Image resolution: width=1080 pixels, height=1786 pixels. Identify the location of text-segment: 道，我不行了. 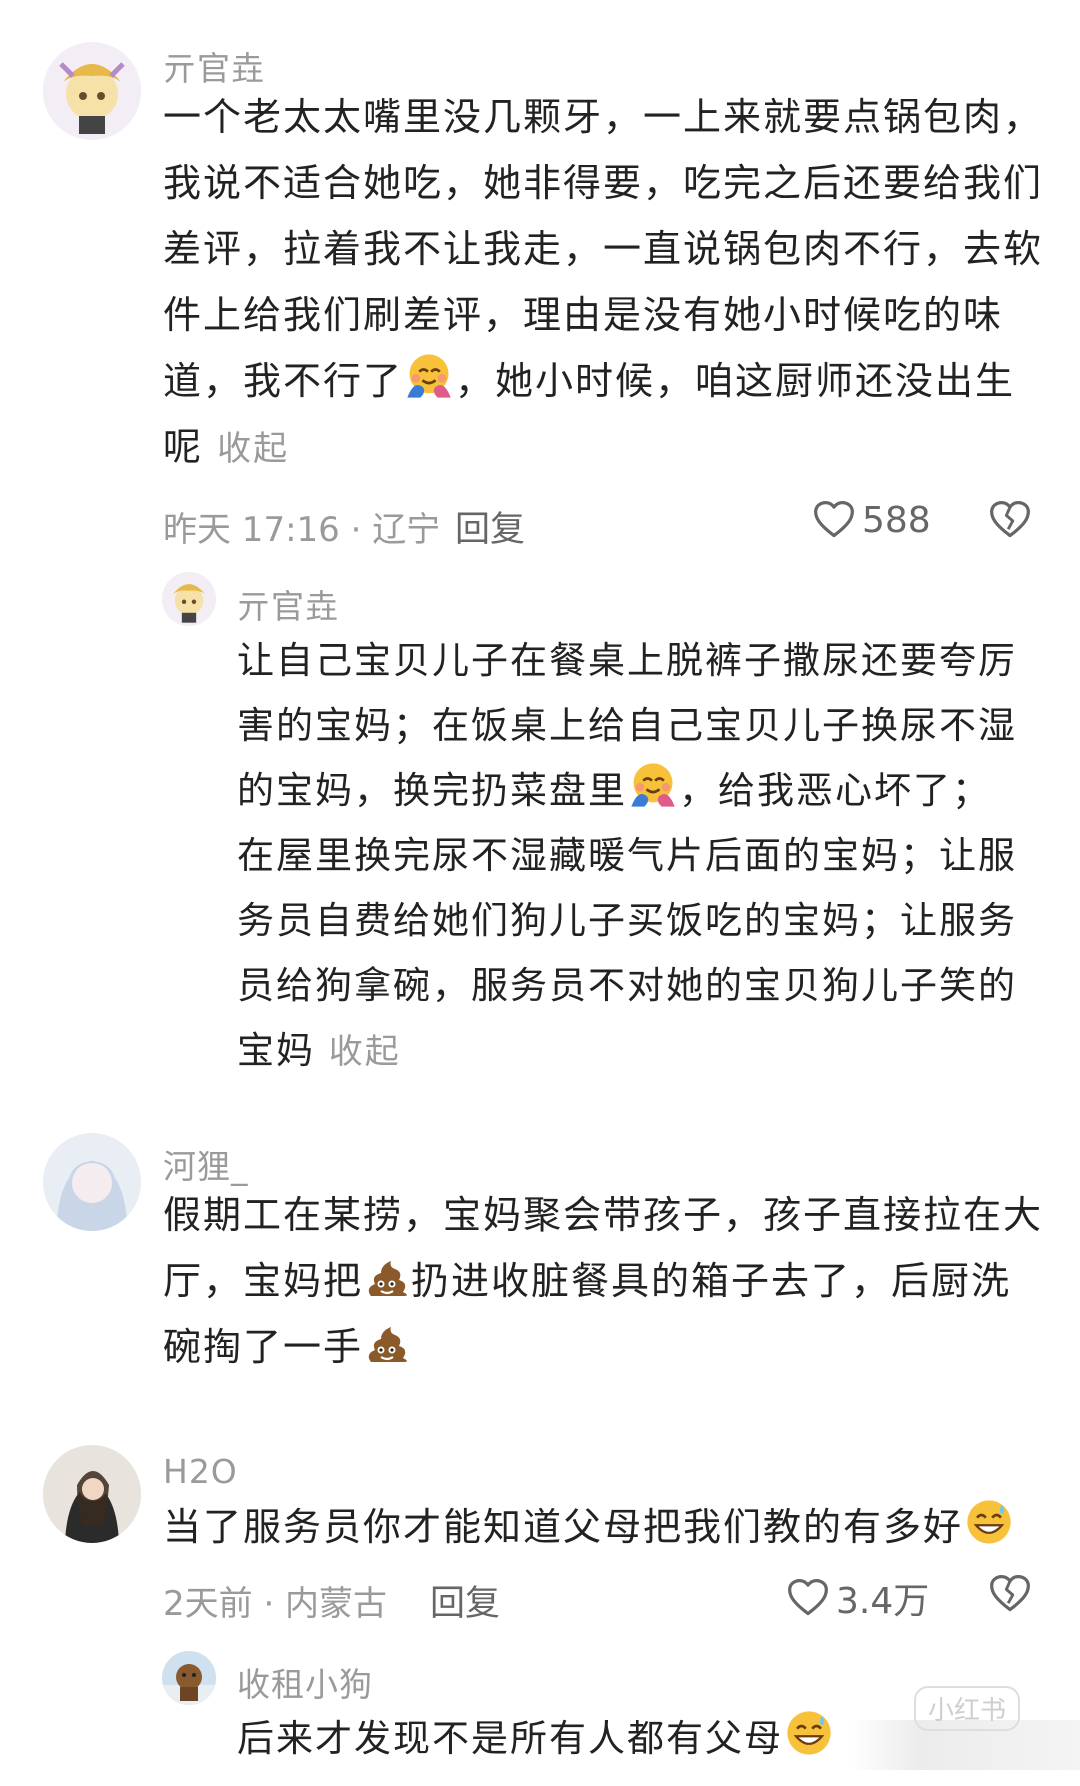
(283, 381).